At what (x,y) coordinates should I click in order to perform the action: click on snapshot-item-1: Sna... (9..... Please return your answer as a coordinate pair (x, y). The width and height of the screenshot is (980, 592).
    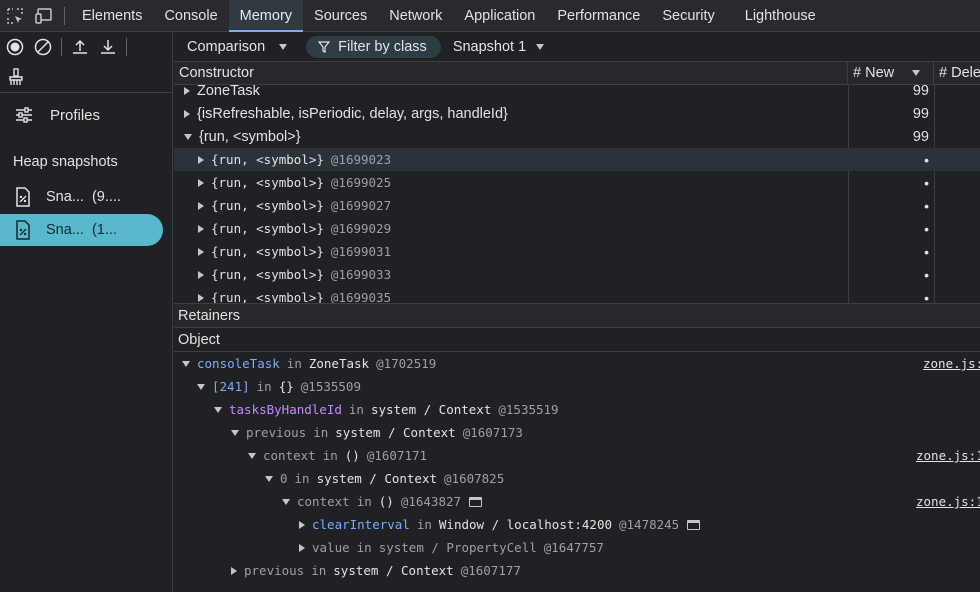
    Looking at the image, I should click on (86, 197).